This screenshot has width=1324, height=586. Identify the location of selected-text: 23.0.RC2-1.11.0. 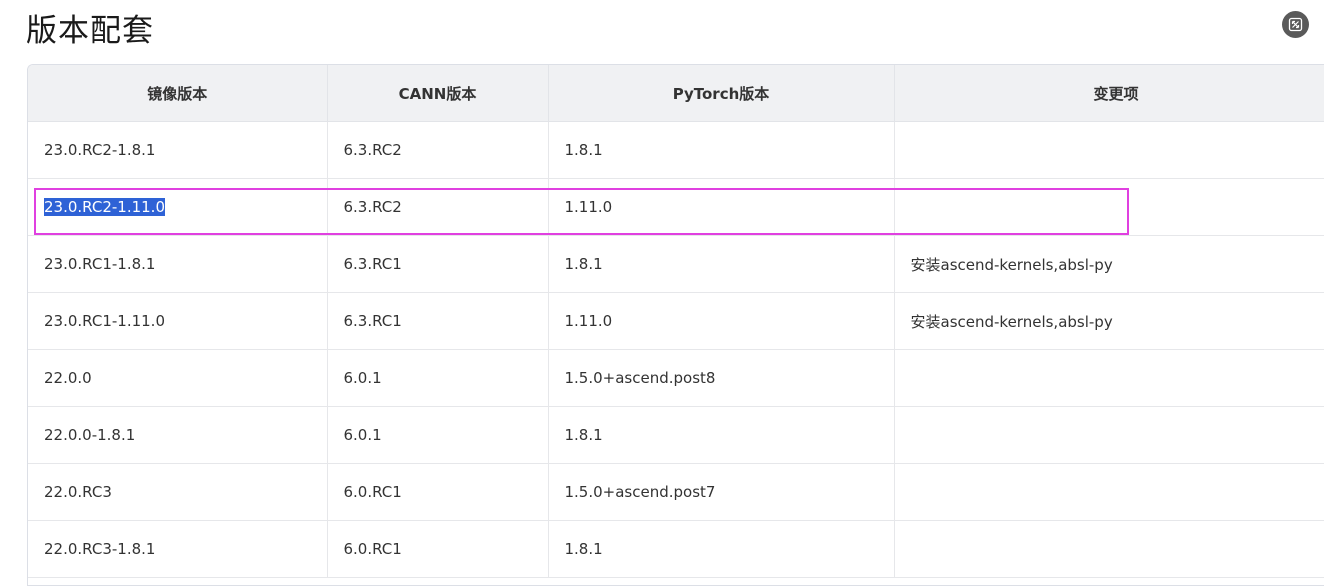
(104, 207).